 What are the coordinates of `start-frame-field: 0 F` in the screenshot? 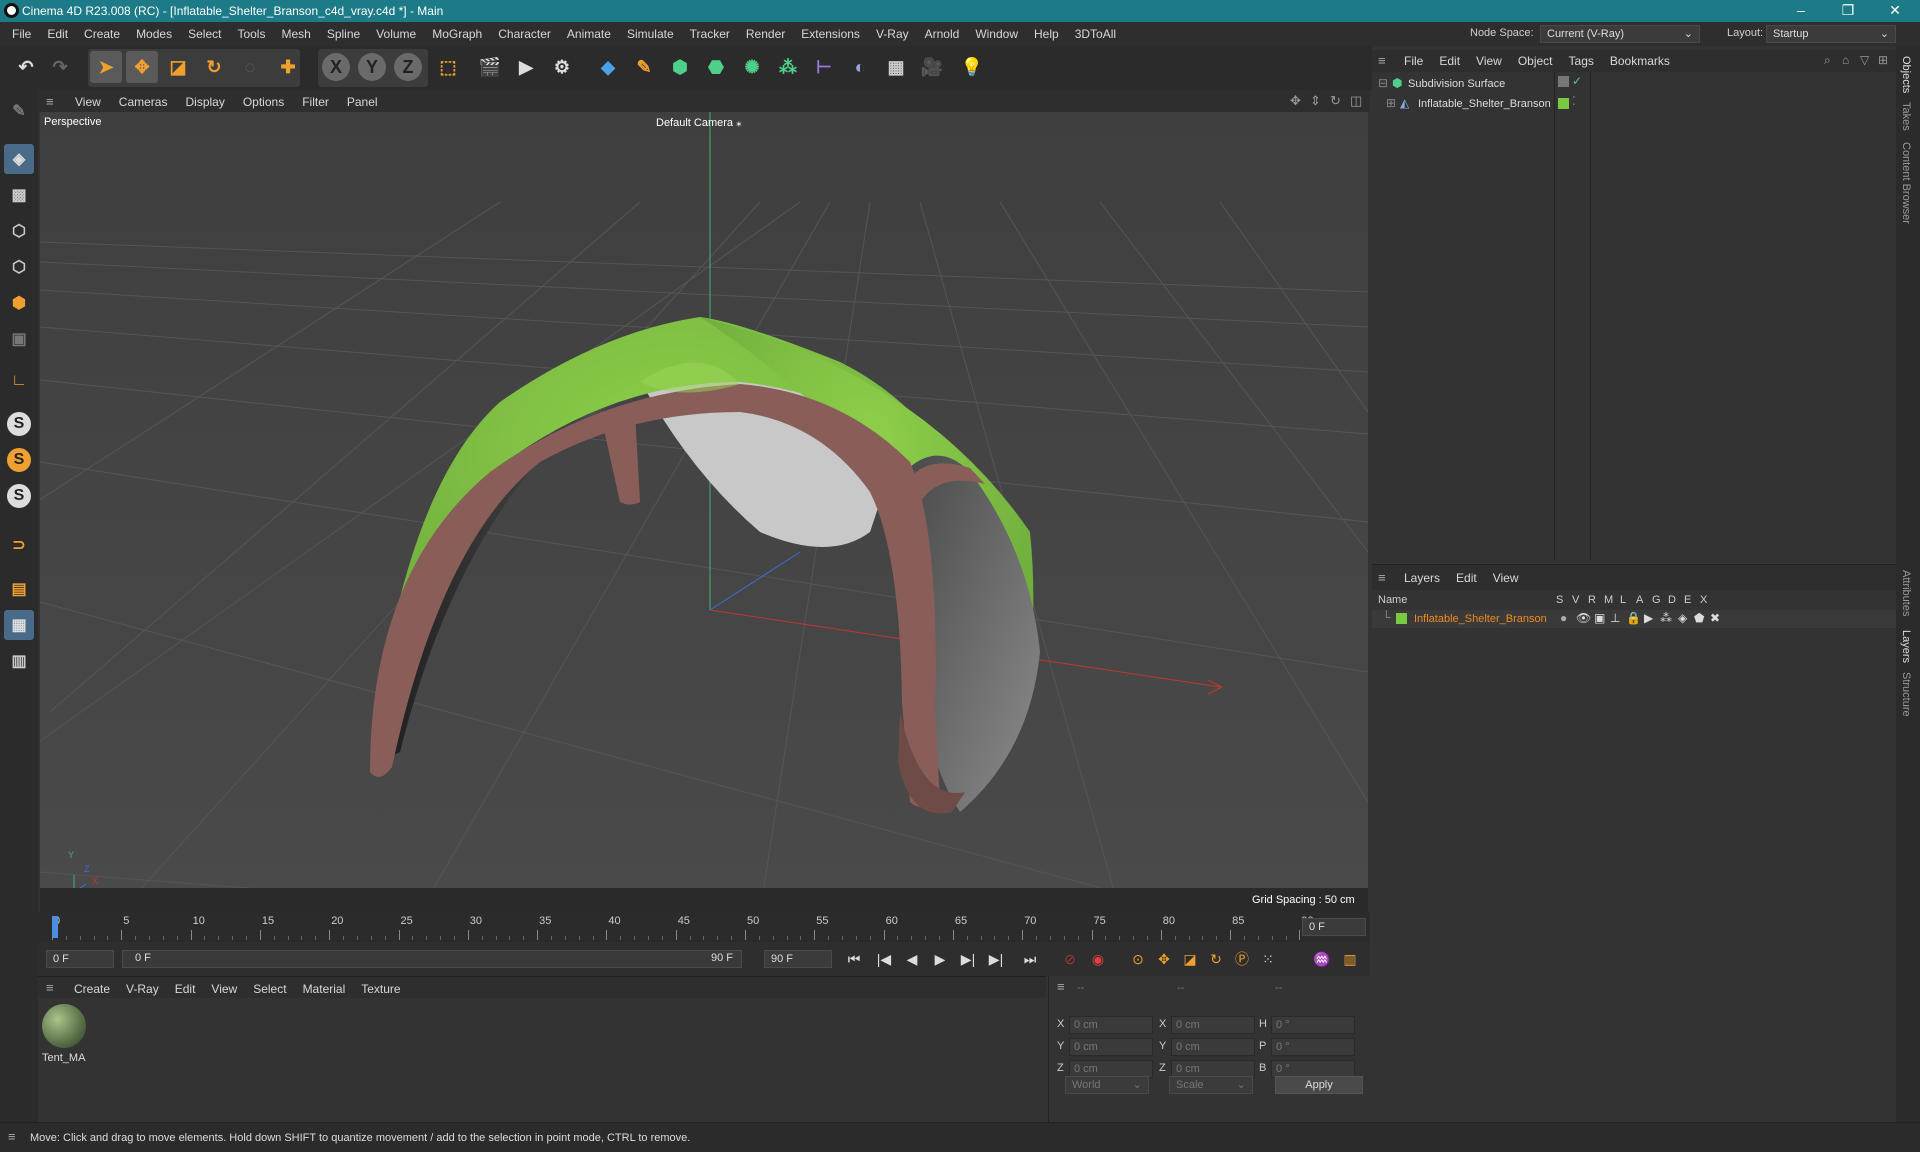 It's located at (80, 959).